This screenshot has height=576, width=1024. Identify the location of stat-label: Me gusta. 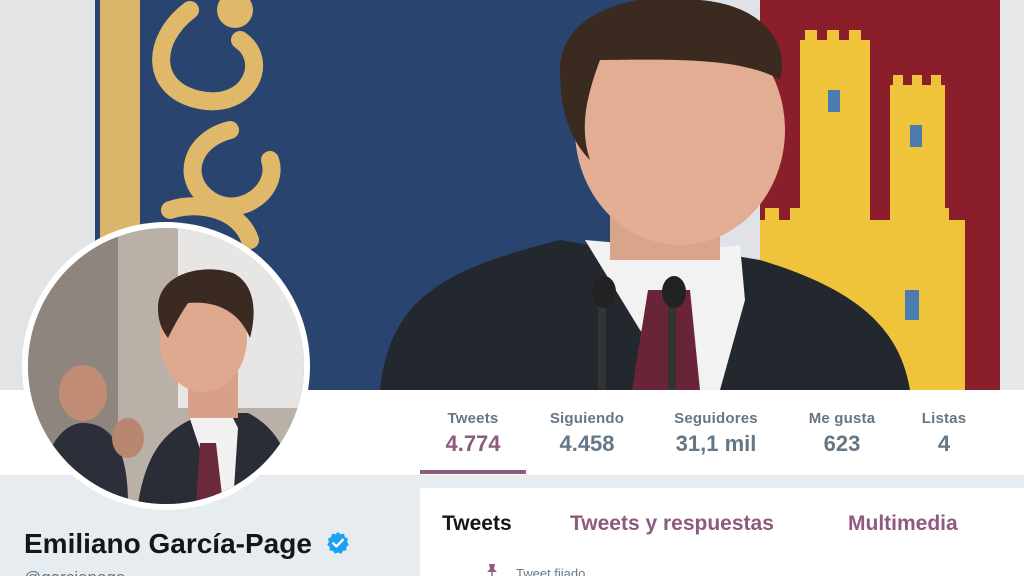
(842, 418).